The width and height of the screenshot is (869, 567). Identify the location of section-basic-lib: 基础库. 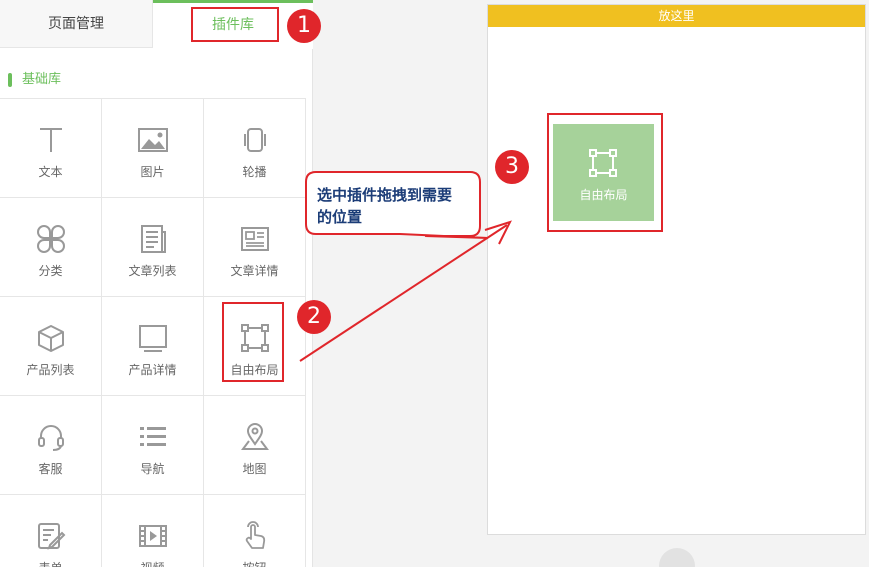
(34, 80).